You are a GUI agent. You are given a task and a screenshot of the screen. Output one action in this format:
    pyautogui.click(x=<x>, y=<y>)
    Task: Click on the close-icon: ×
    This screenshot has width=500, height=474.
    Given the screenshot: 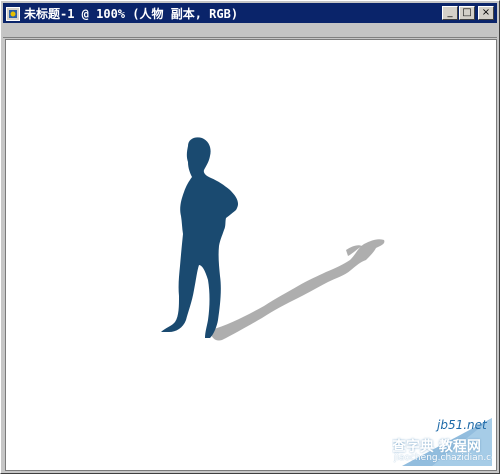 What is the action you would take?
    pyautogui.click(x=486, y=12)
    